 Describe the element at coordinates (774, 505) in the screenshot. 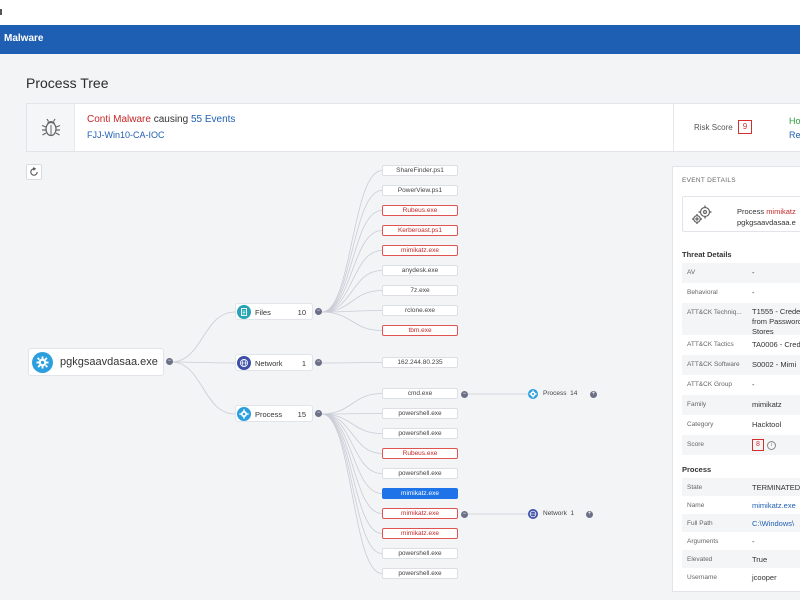

I see `detail-value-link: mimikatz.exe` at that location.